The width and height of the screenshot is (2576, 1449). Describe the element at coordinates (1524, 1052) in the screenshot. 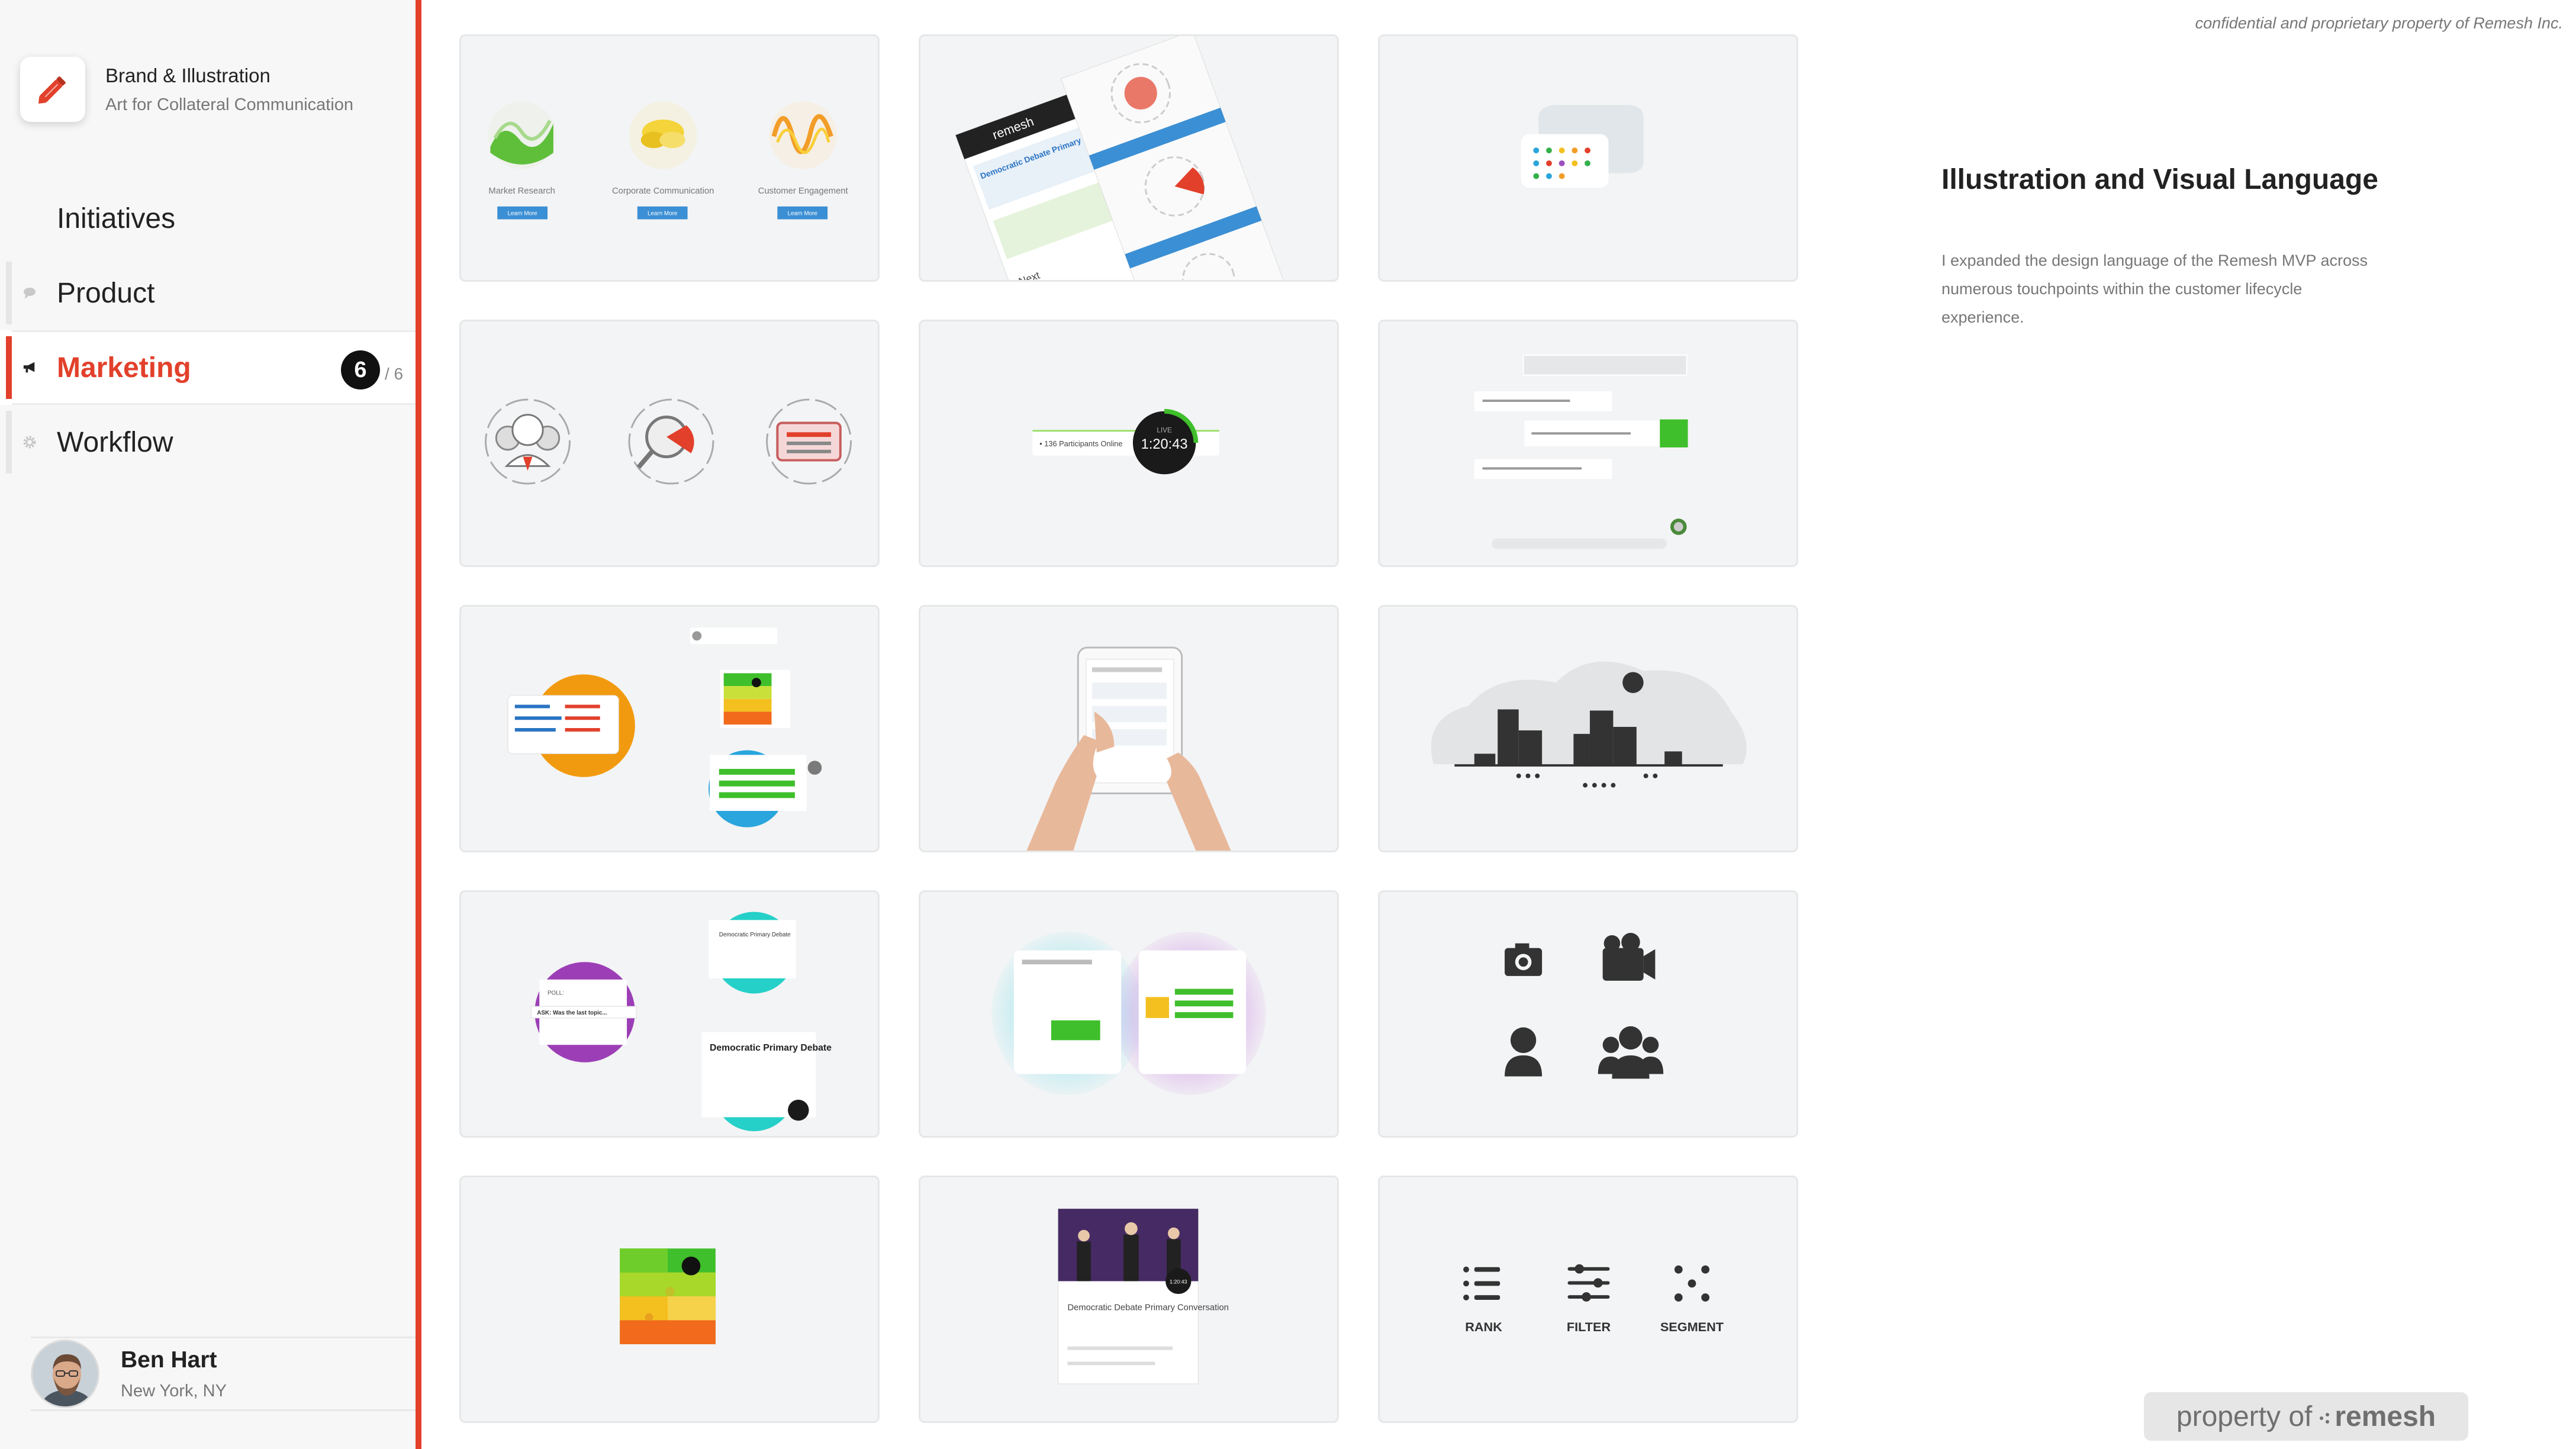

I see `user-icon` at that location.